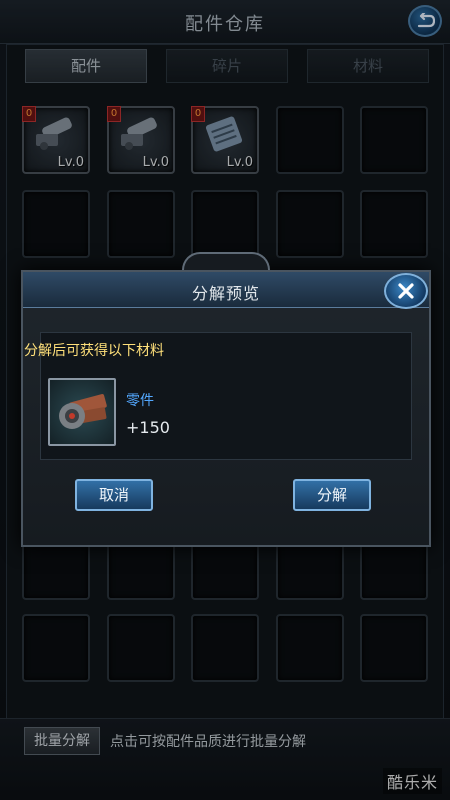 The height and width of the screenshot is (800, 450). I want to click on dialog-ornament, so click(226, 261).